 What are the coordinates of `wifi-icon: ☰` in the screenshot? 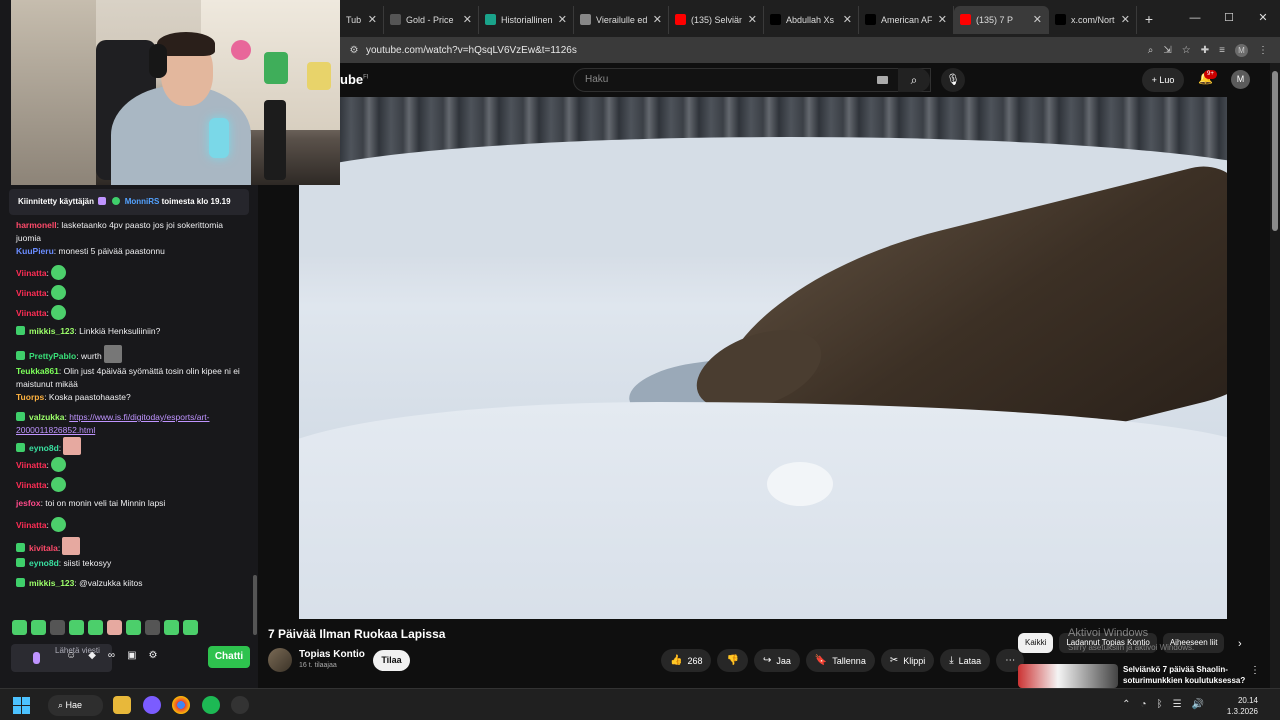 It's located at (1177, 704).